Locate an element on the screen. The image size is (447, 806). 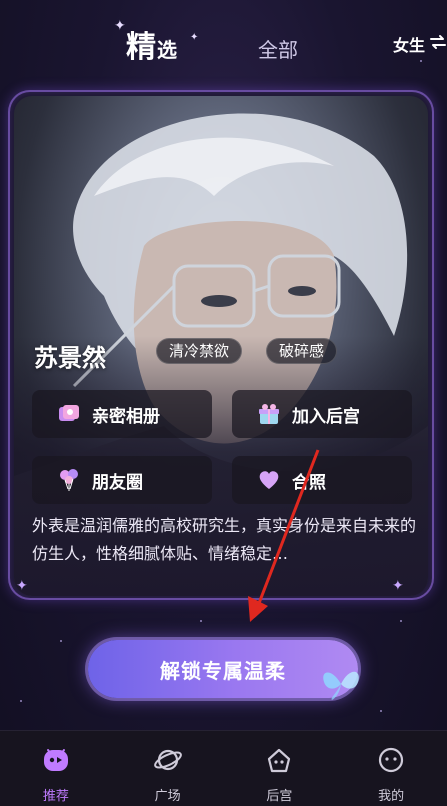
feature-join-harem-button: 加入后宫 is located at coordinates (322, 414).